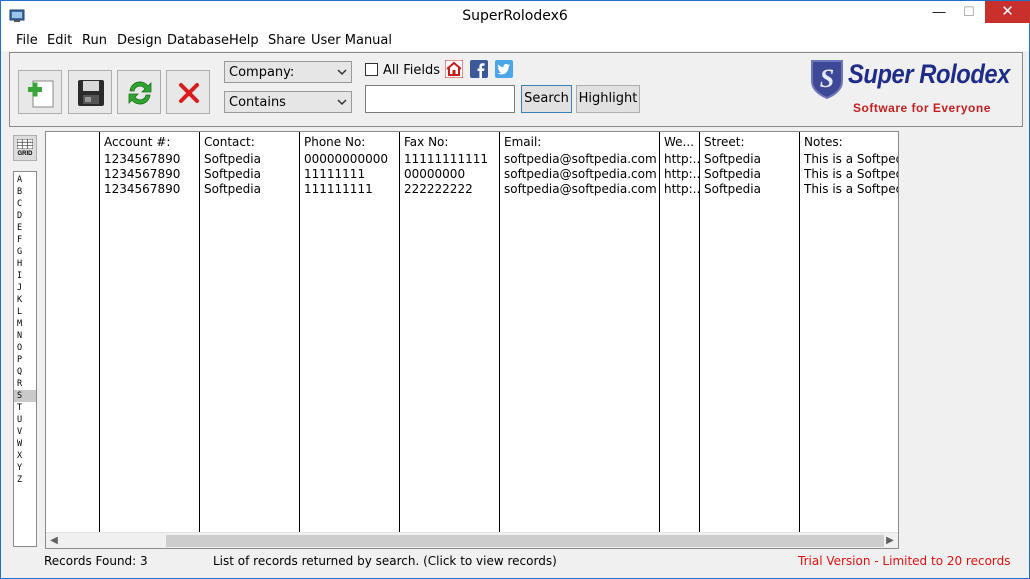  What do you see at coordinates (25, 264) in the screenshot?
I see `letter-h: H` at bounding box center [25, 264].